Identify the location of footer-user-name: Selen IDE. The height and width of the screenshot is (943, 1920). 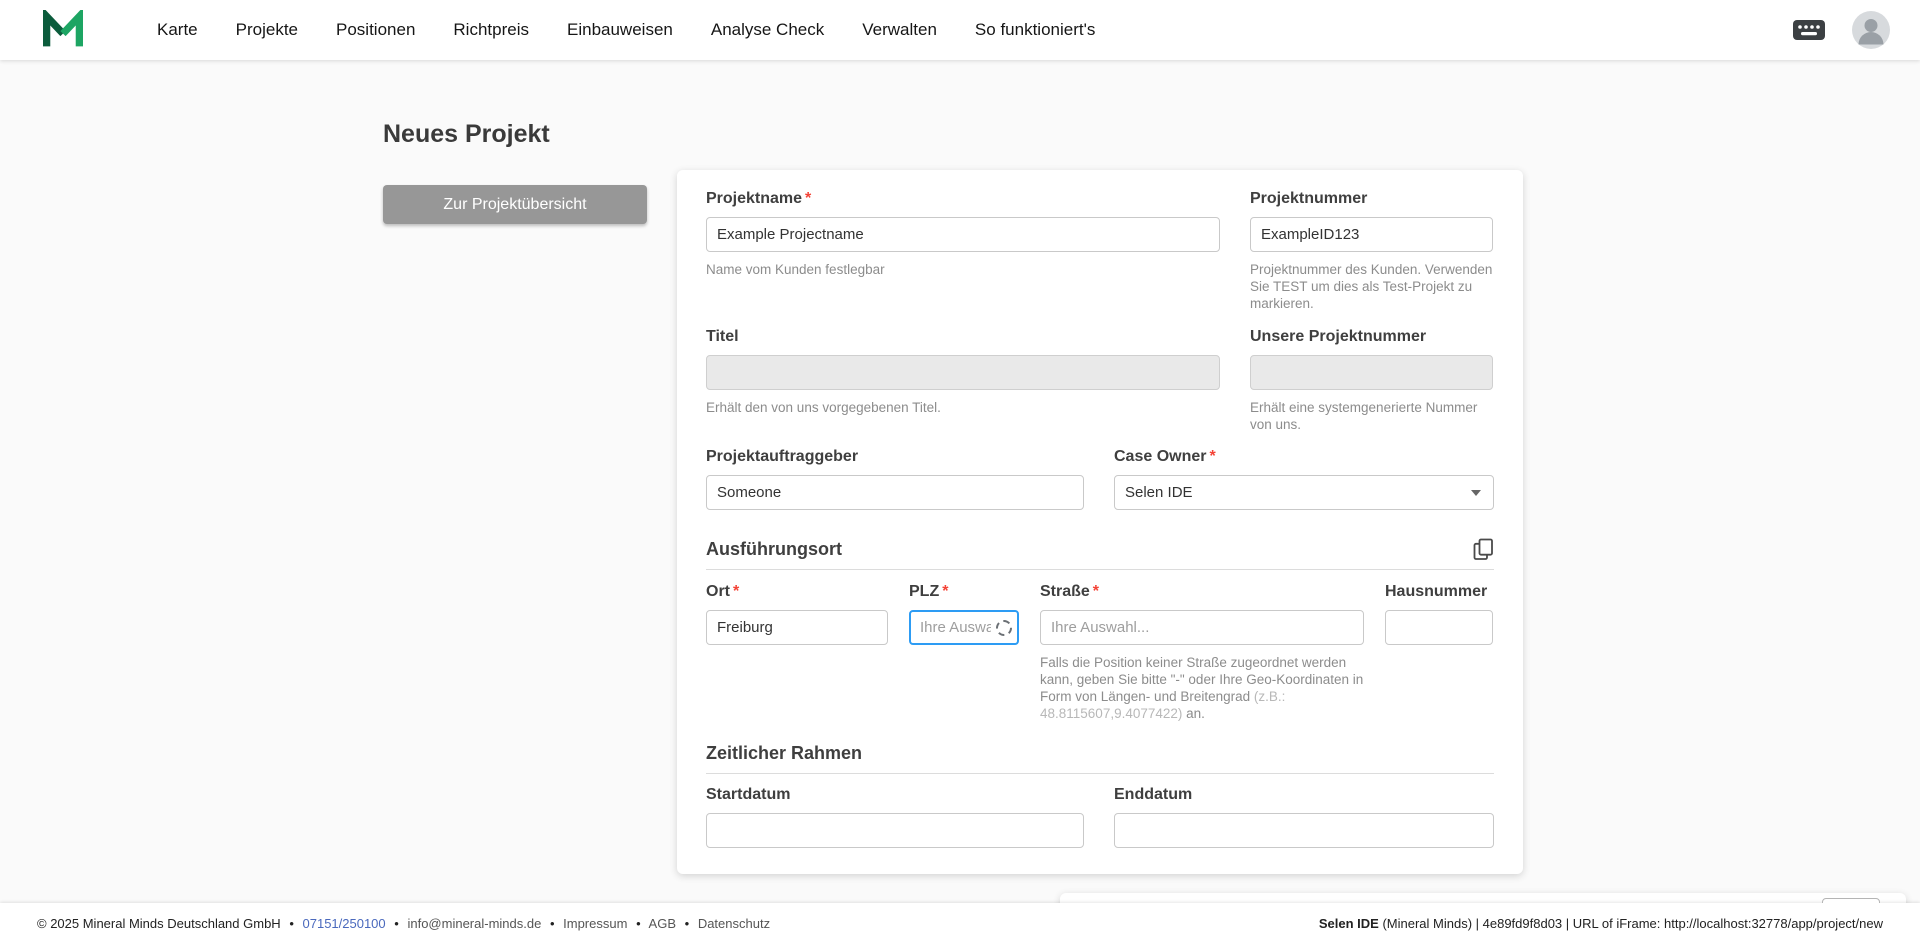
(1348, 923).